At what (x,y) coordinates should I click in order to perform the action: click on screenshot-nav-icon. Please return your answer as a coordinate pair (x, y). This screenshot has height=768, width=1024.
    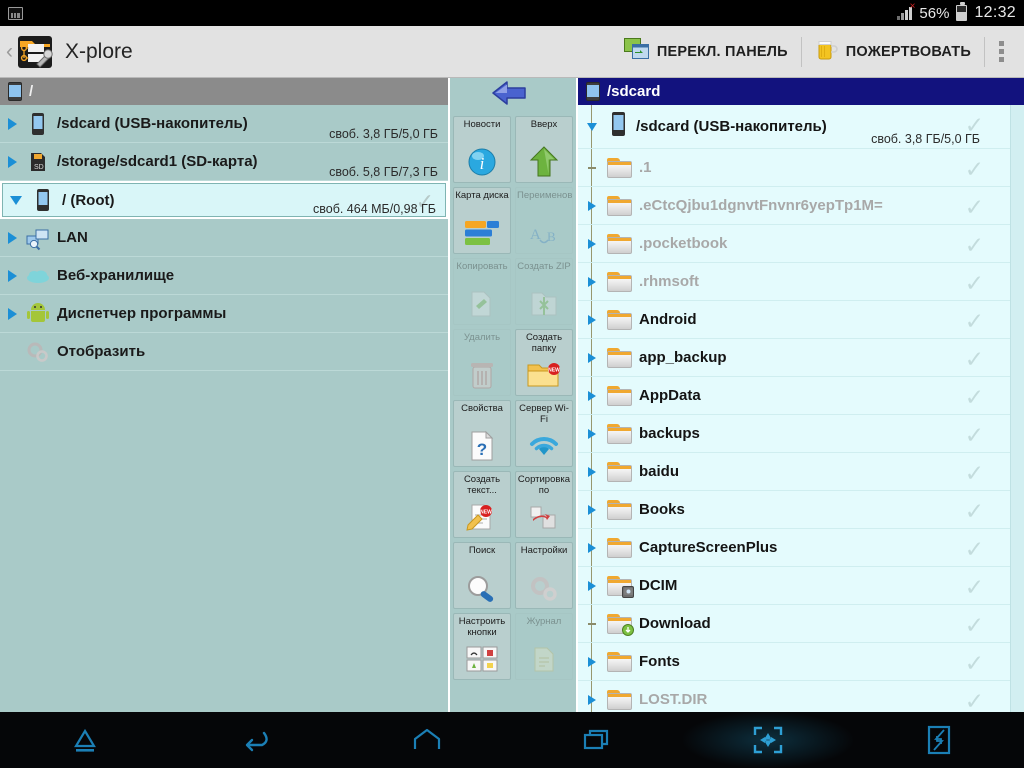
    Looking at the image, I should click on (768, 740).